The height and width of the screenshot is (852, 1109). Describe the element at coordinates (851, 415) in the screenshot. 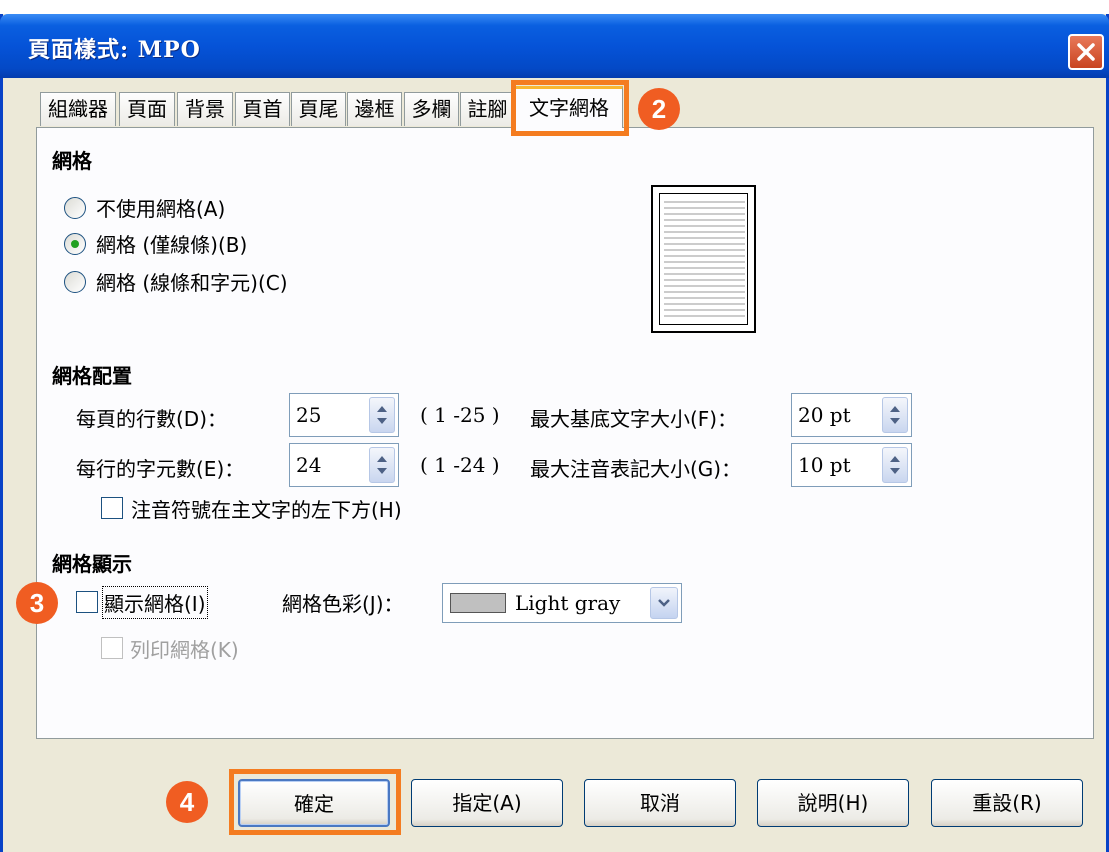

I see `max-base-text-size-spinner: 20 pt` at that location.